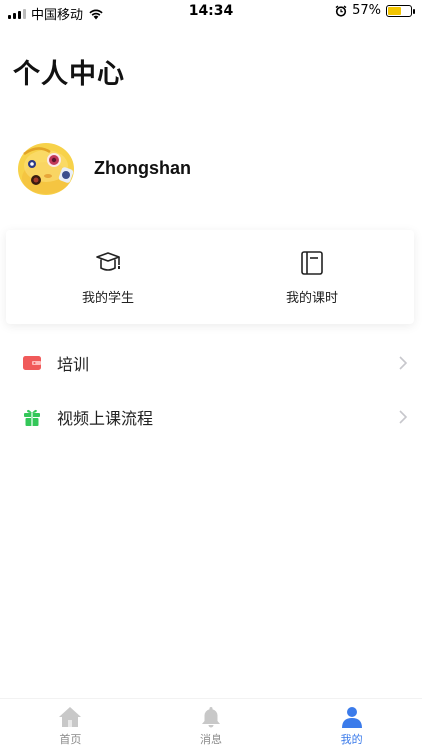 This screenshot has height=750, width=422. I want to click on menu-list: 培训 视频上课流程, so click(211, 390).